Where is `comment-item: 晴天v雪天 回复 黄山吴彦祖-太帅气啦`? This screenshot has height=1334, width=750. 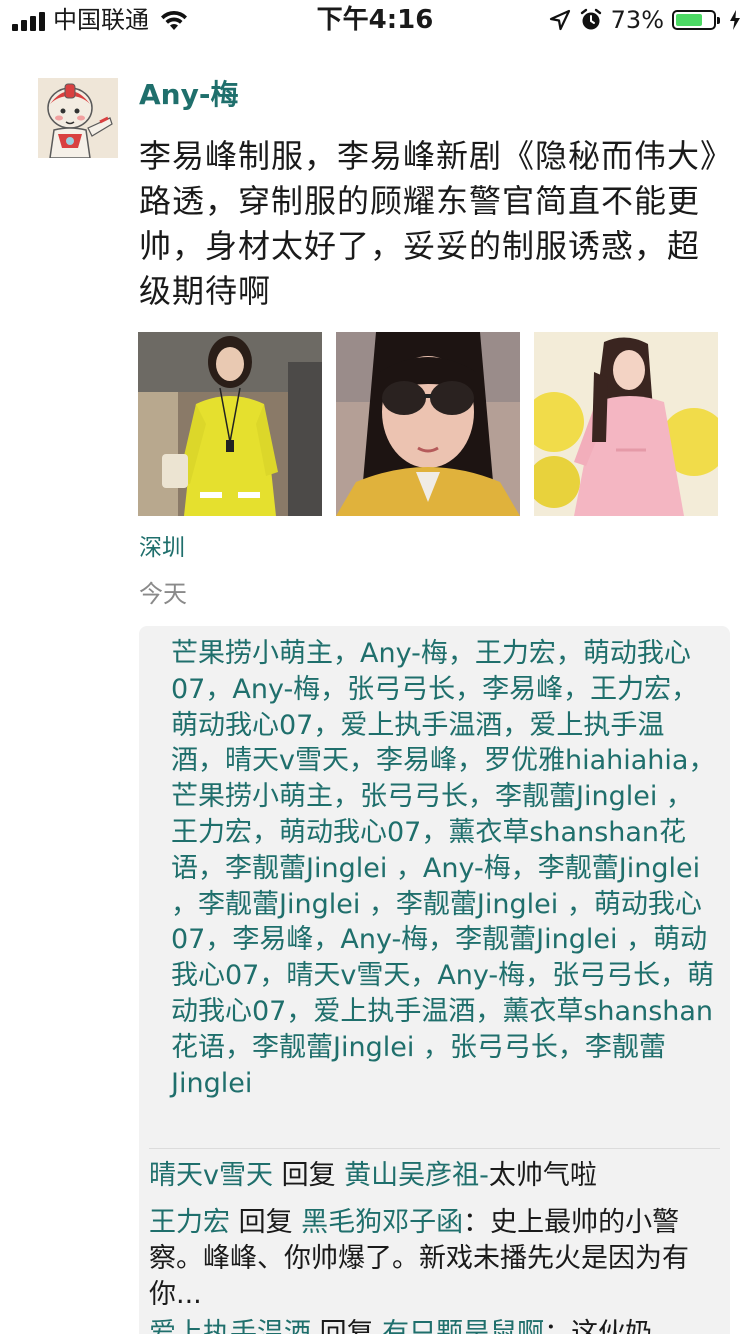 comment-item: 晴天v雪天 回复 黄山吴彦祖-太帅气啦 is located at coordinates (429, 1176).